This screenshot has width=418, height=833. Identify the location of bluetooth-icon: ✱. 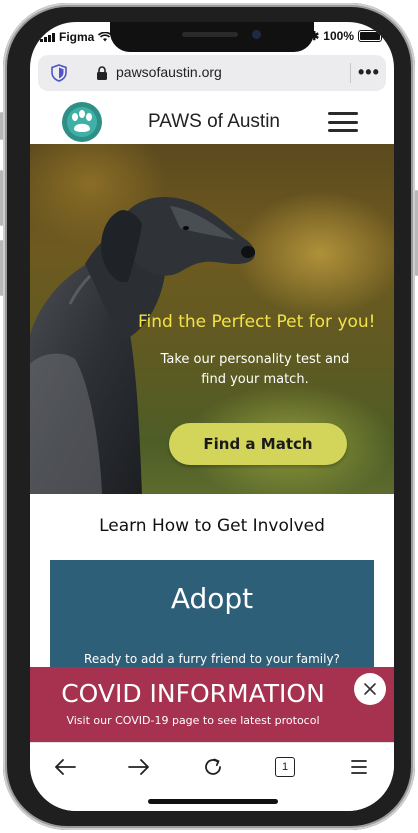
(314, 36).